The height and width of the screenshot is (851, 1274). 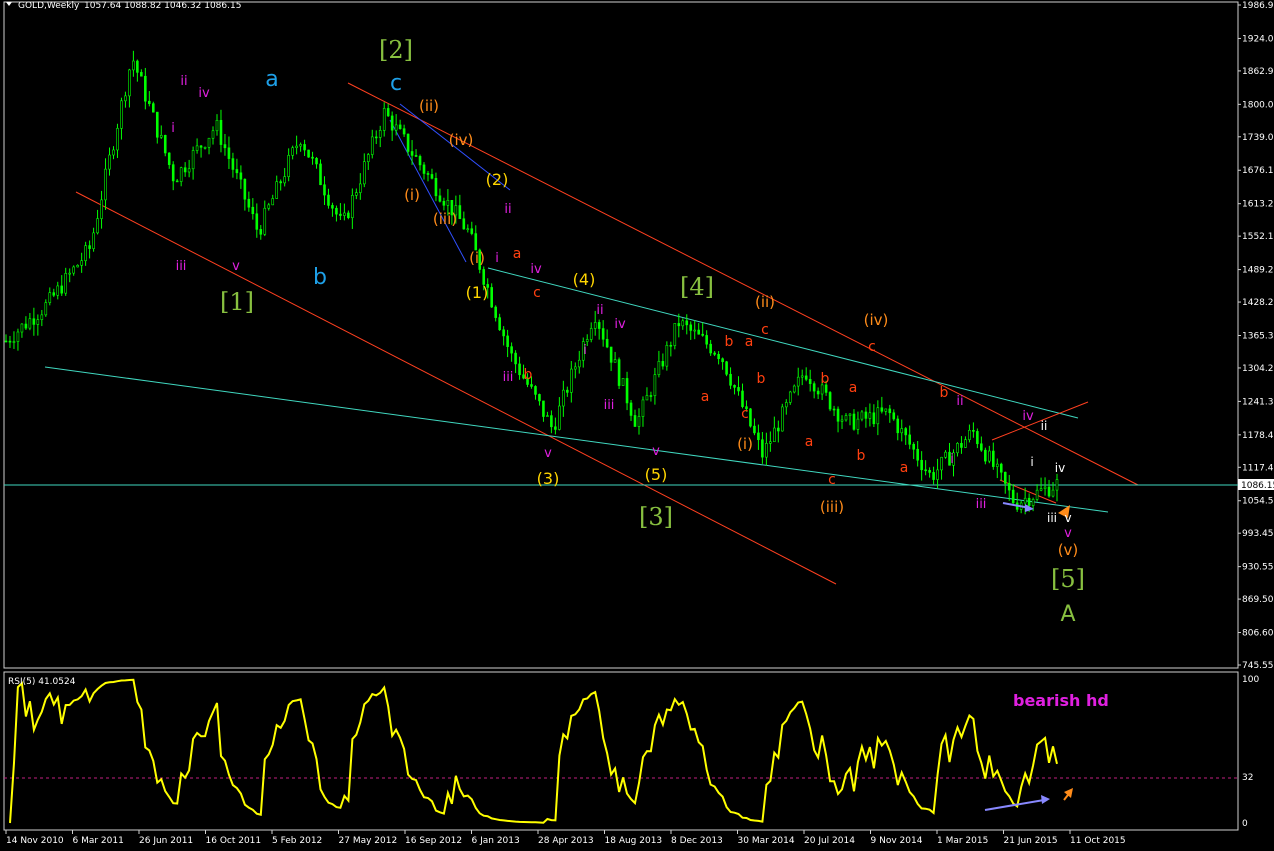 I want to click on wave-label-sub-c-2: c, so click(x=765, y=330).